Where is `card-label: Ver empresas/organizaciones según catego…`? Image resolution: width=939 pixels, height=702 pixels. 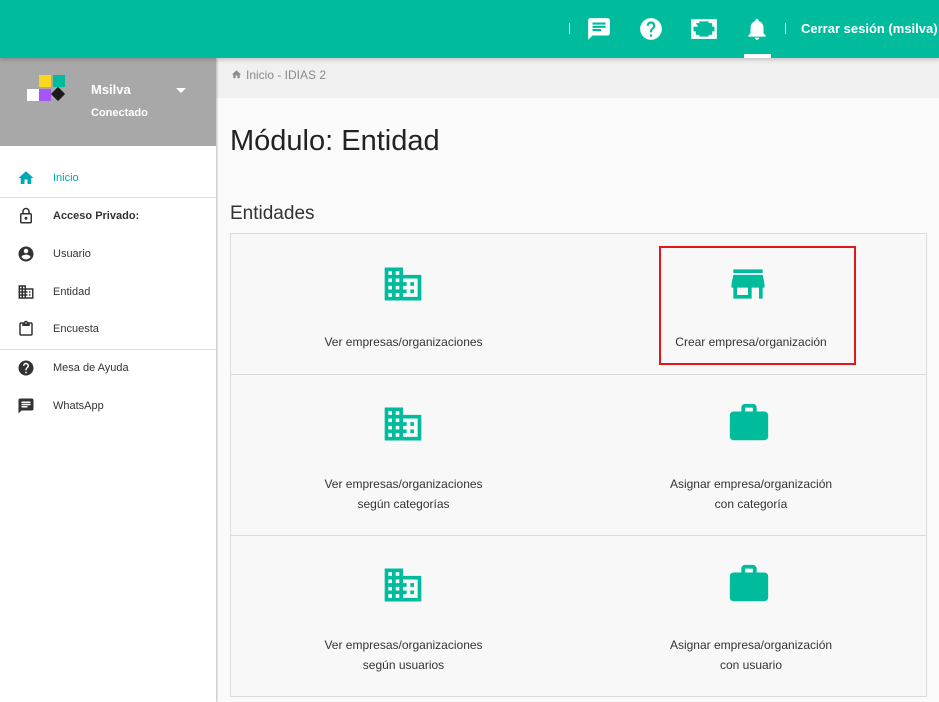 card-label: Ver empresas/organizaciones según catego… is located at coordinates (403, 494).